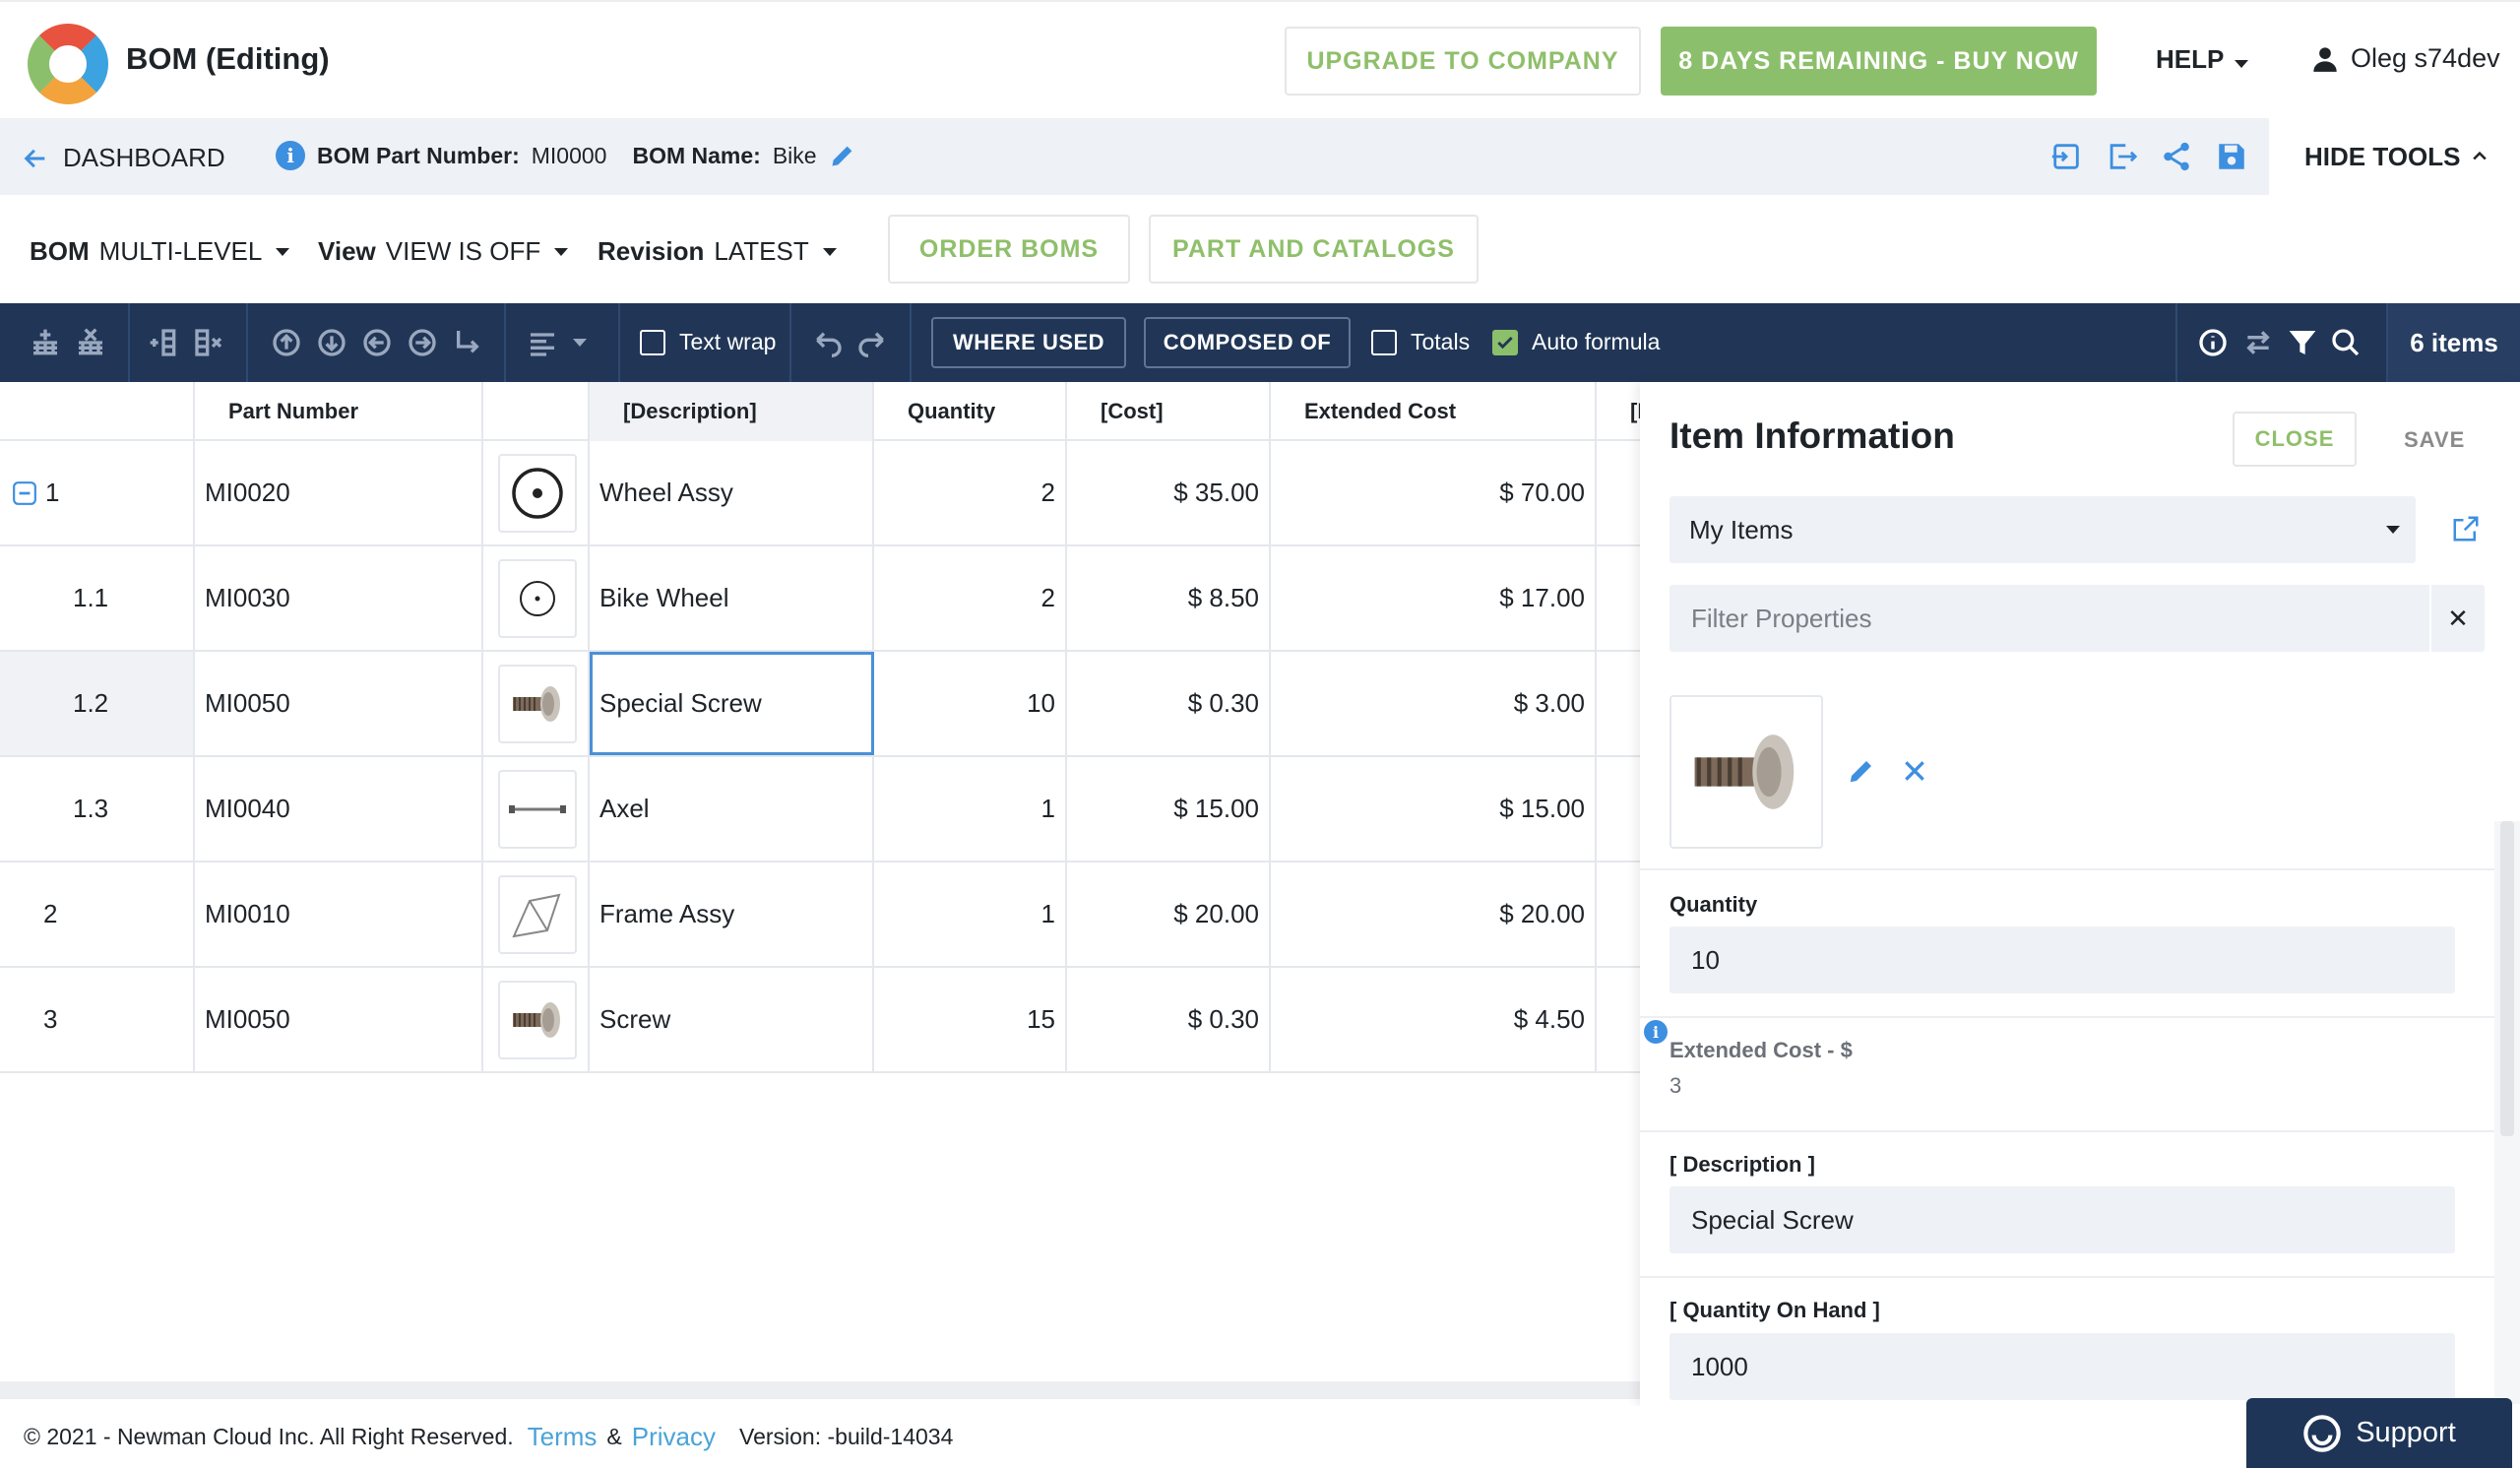 This screenshot has height=1468, width=2520. I want to click on column-header-partial: [I, so click(1620, 412).